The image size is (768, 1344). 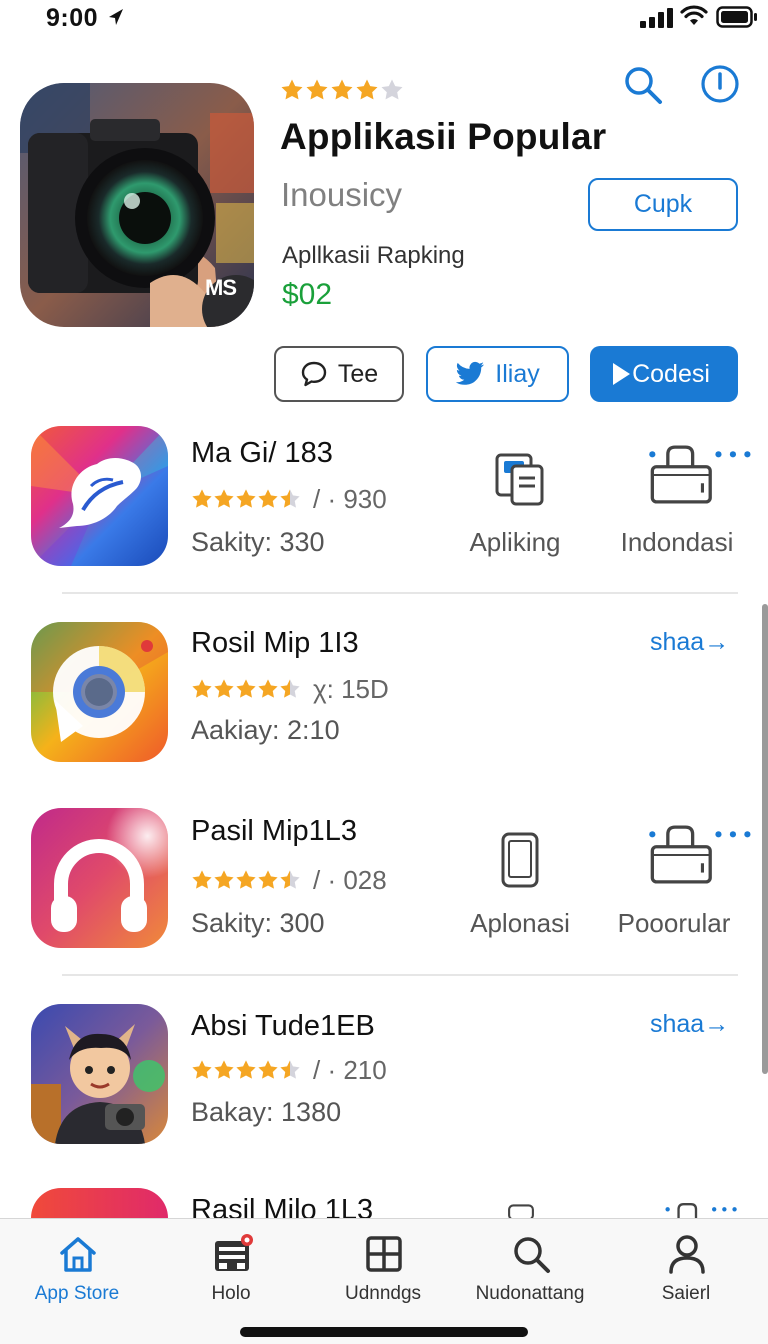 I want to click on tab-label: Nudonattang, so click(x=530, y=1293).